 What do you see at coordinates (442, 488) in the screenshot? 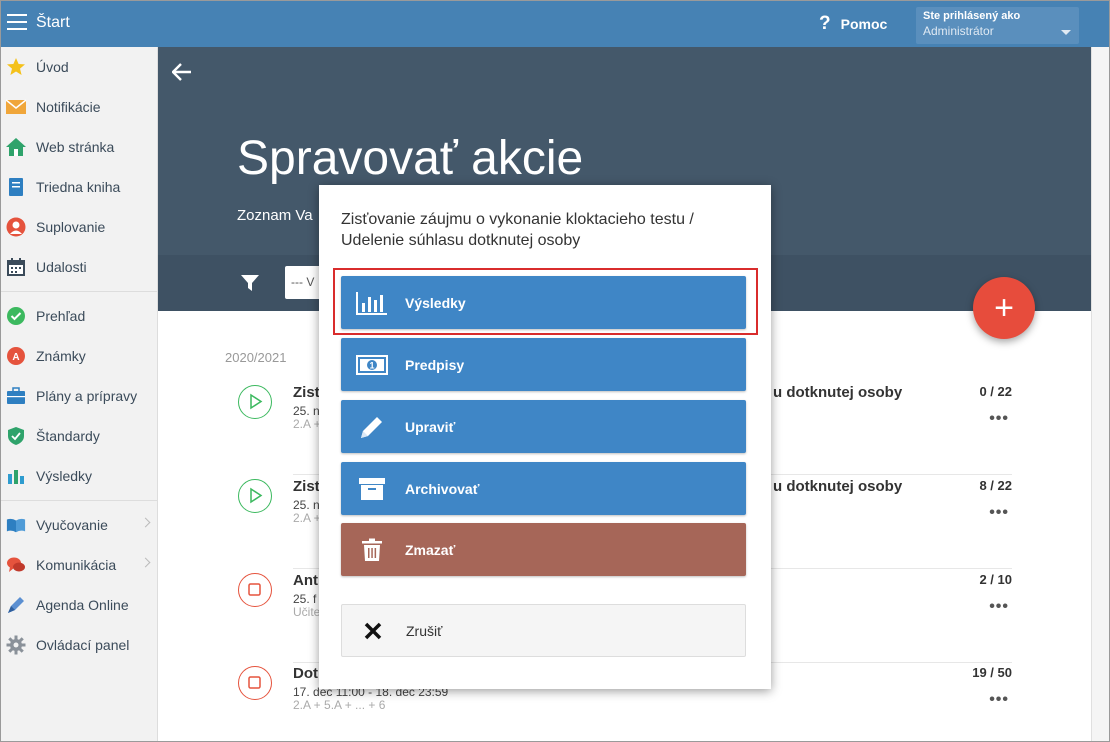
I see `archive-label: Archivovať` at bounding box center [442, 488].